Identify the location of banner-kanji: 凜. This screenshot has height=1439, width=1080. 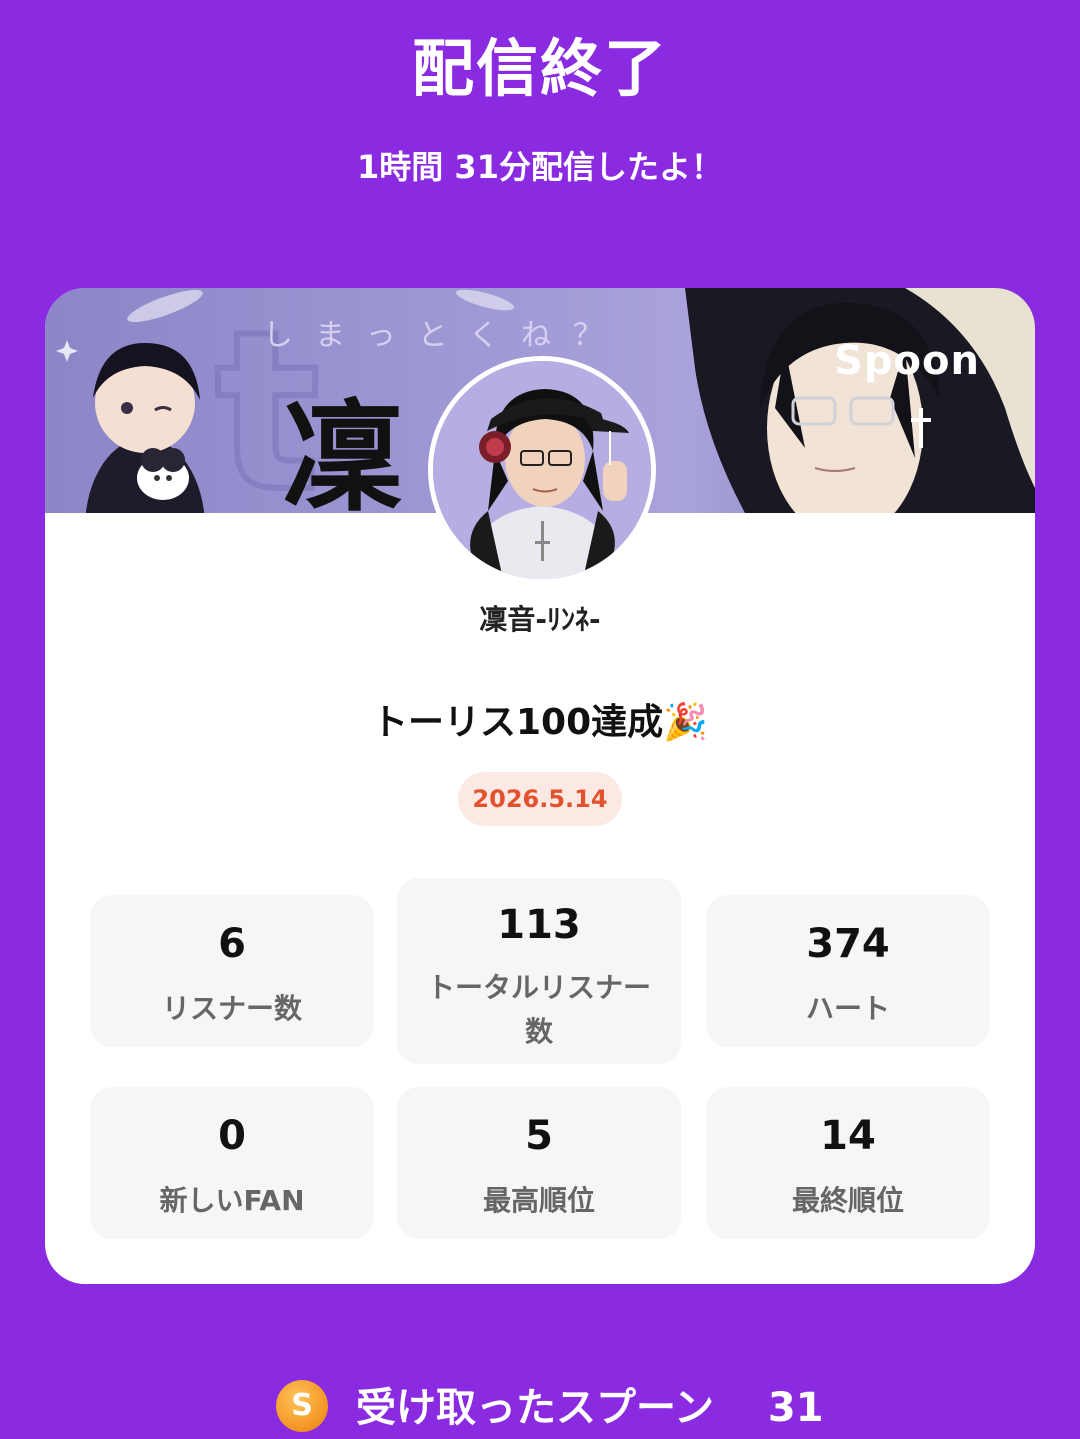
(343, 450).